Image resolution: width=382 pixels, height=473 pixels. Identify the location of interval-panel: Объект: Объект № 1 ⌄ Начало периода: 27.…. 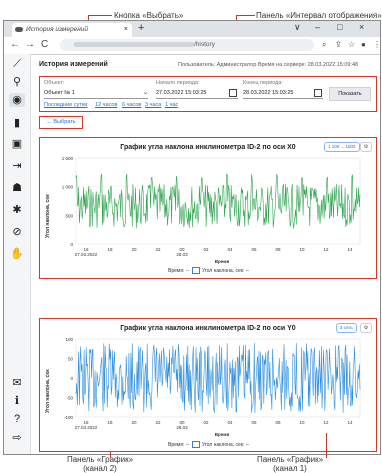
(208, 94).